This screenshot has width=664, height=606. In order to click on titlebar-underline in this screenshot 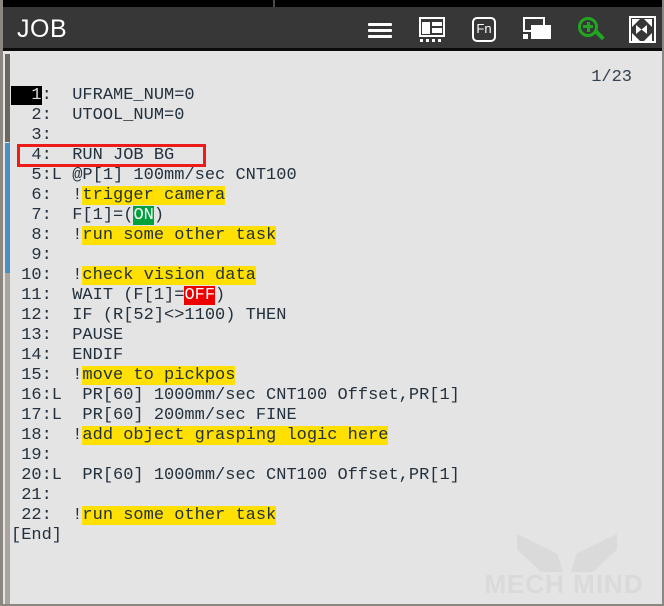, I will do `click(332, 49)`.